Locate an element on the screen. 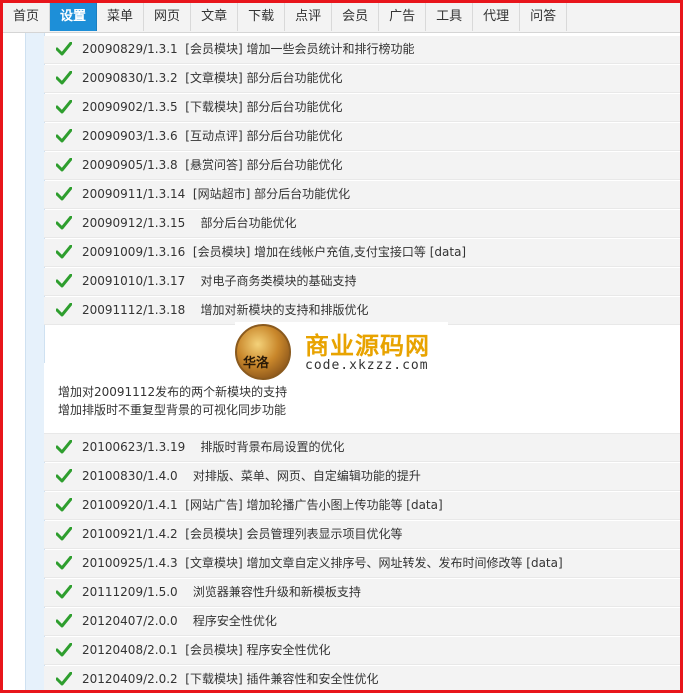 This screenshot has height=693, width=683. changelog-row: 20120409/2.0.2 [下载模块] 插件兼容性和安全性优化 is located at coordinates (362, 678).